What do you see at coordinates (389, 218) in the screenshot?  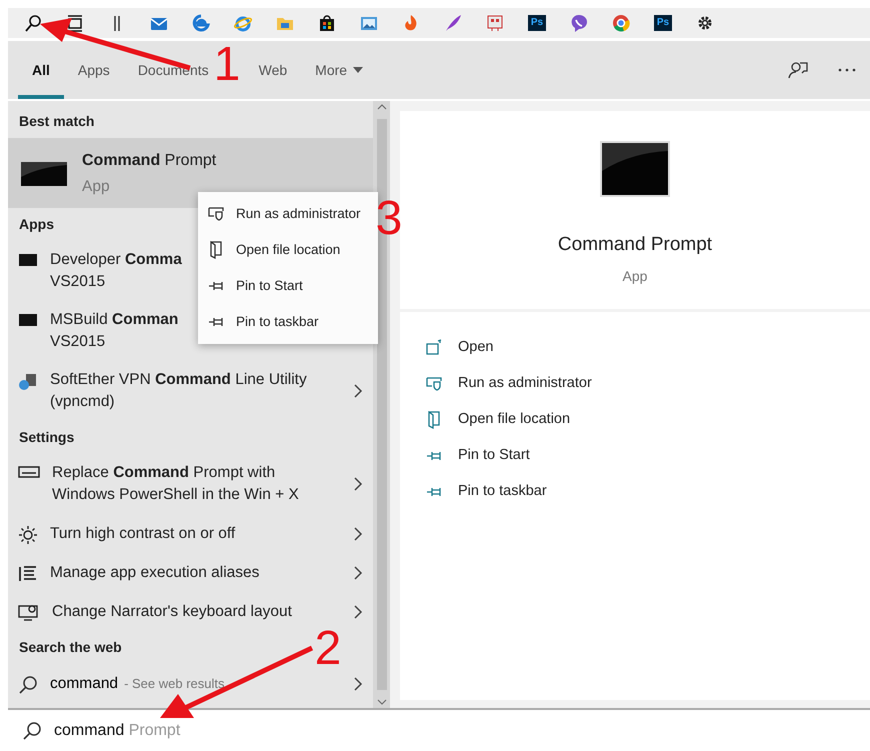 I see `annotation-number: 3` at bounding box center [389, 218].